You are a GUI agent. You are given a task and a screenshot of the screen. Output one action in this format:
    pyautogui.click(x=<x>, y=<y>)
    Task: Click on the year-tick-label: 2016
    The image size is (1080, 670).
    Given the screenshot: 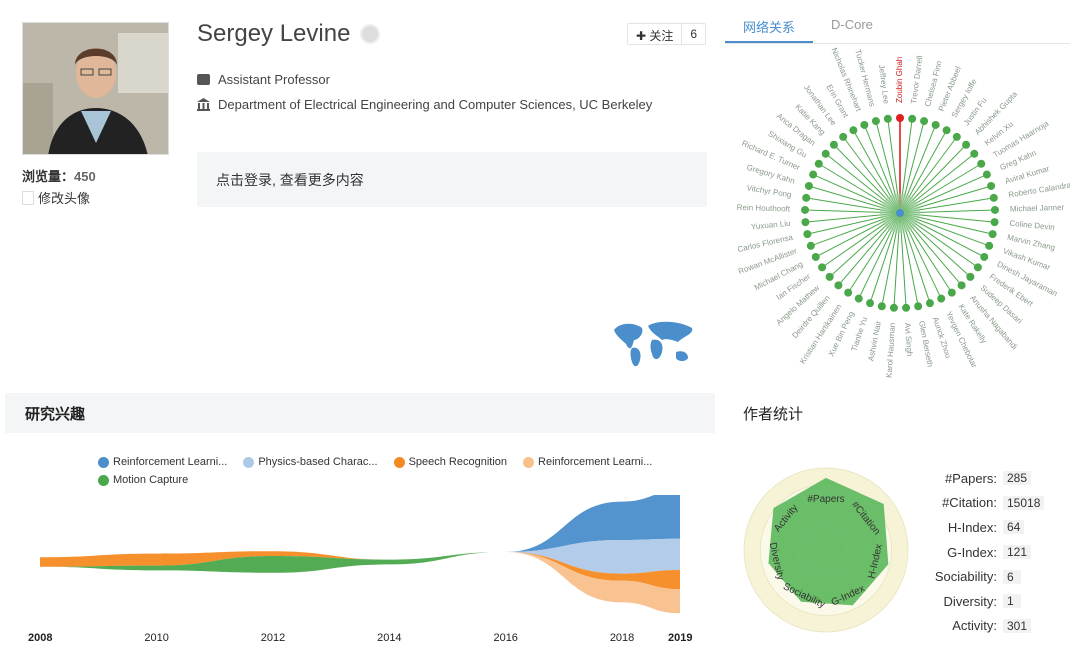 What is the action you would take?
    pyautogui.click(x=505, y=638)
    